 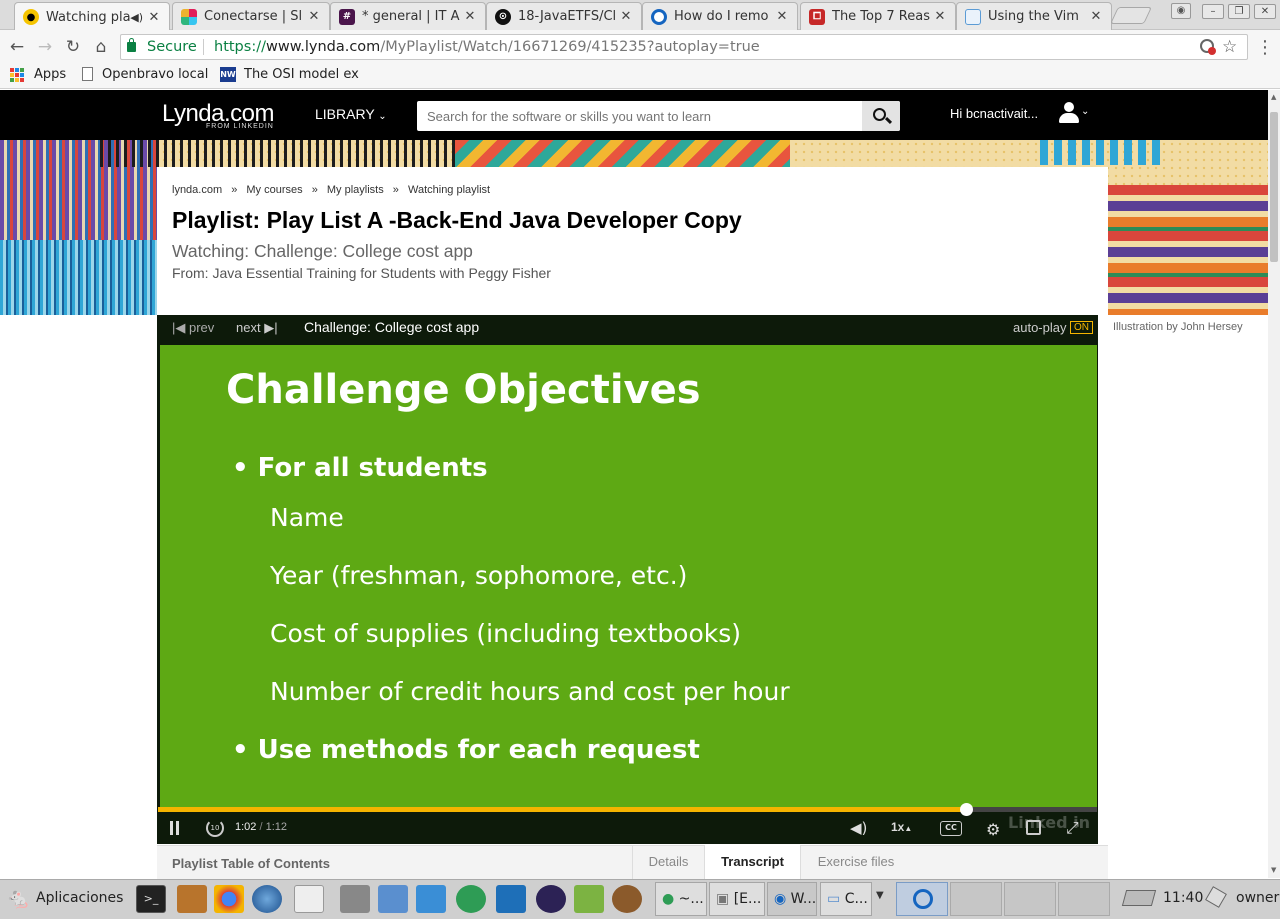 I want to click on slide-subitem: Number of credit hours and cost per hour, so click(x=530, y=691).